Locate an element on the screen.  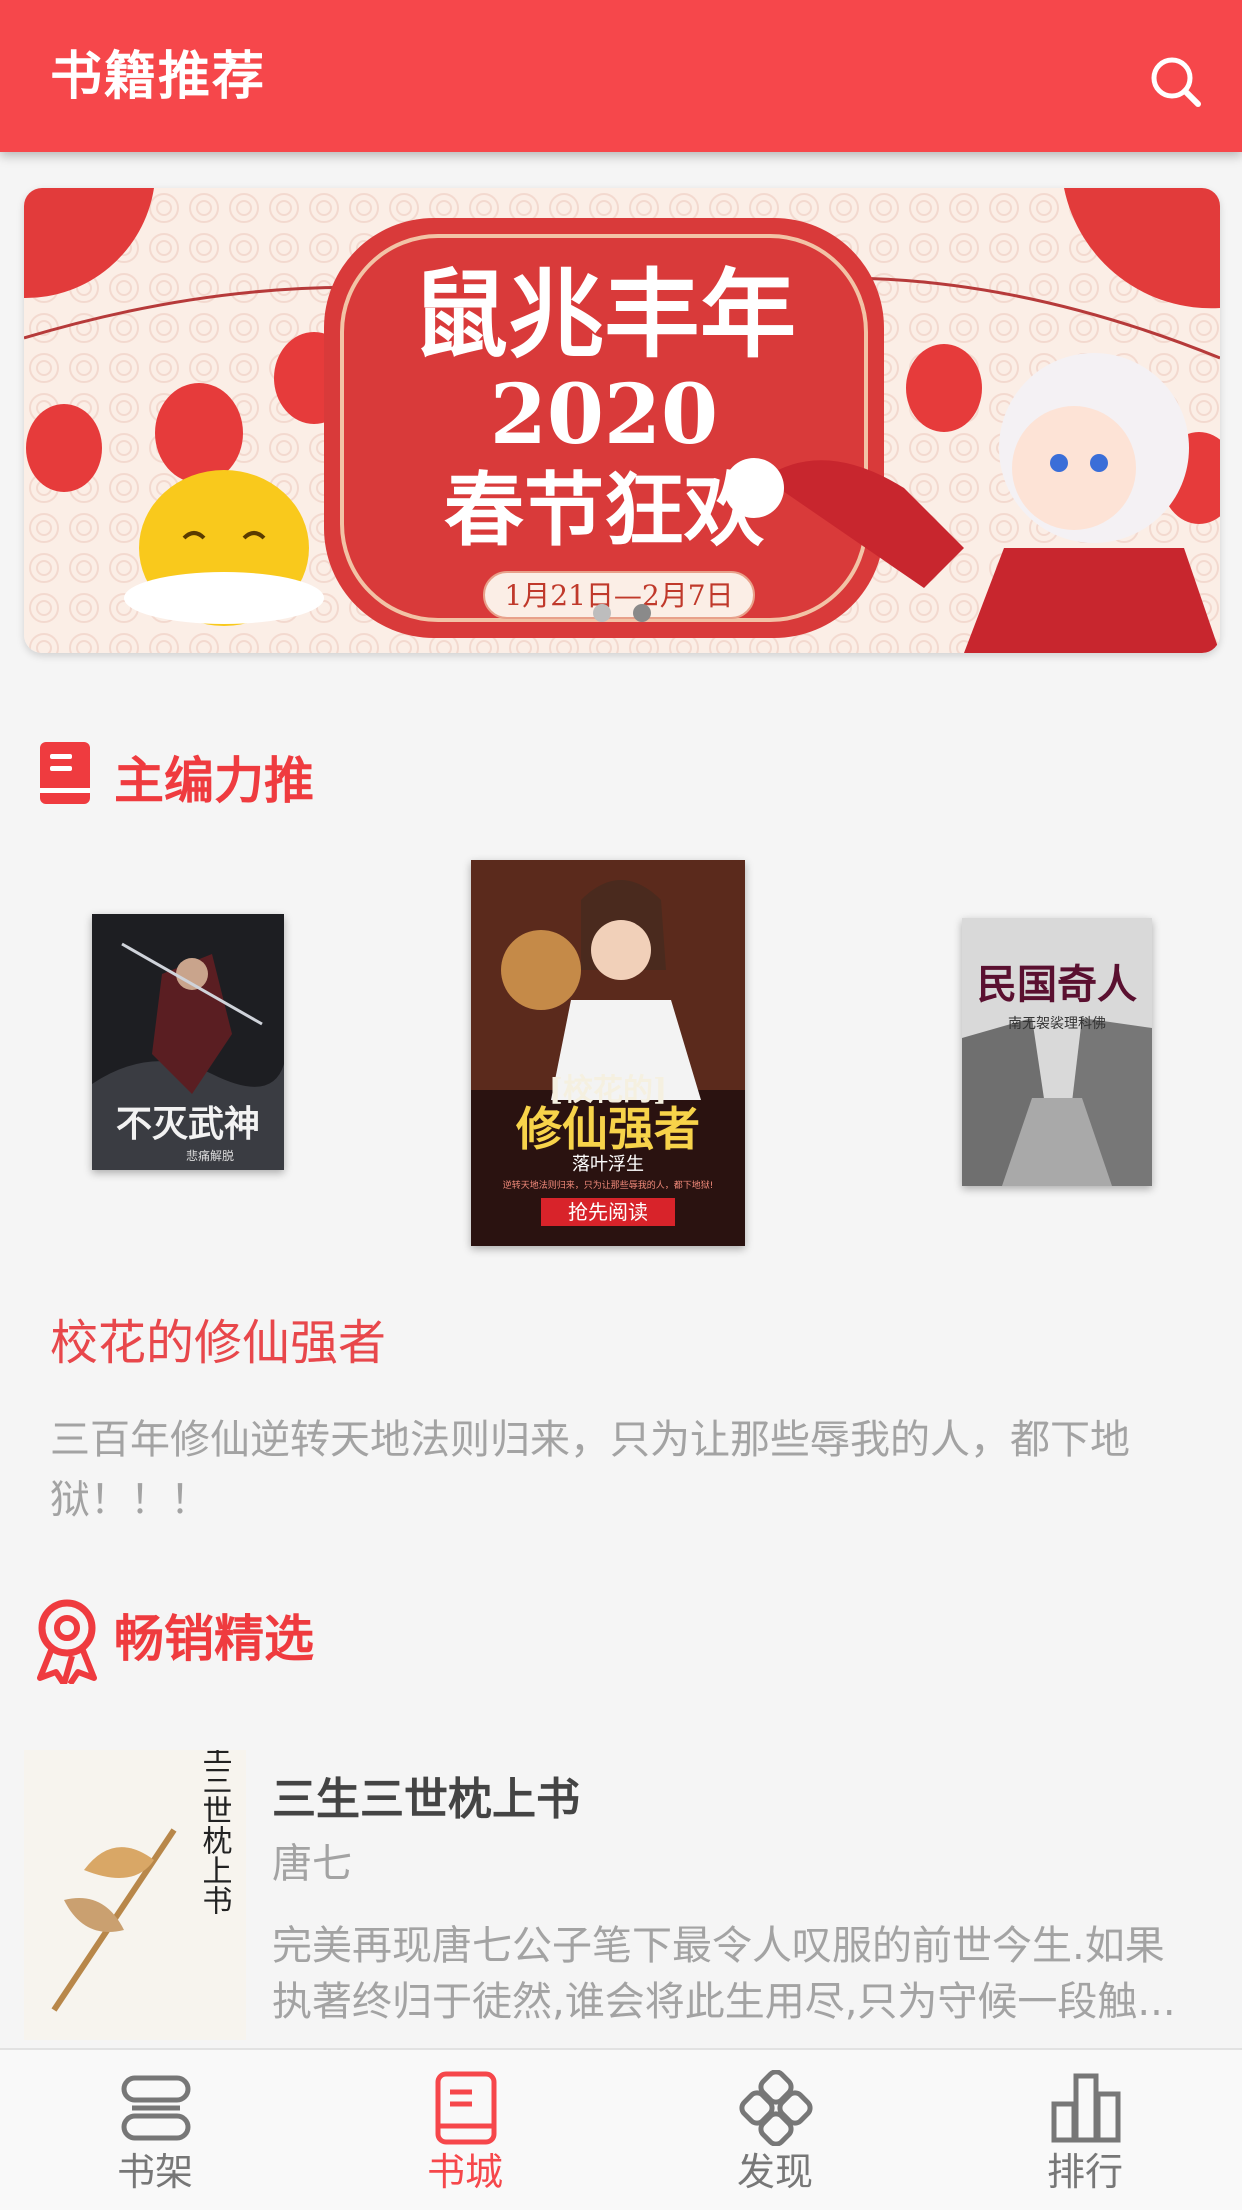
featured-section-header: 主编力推 is located at coordinates (236, 780).